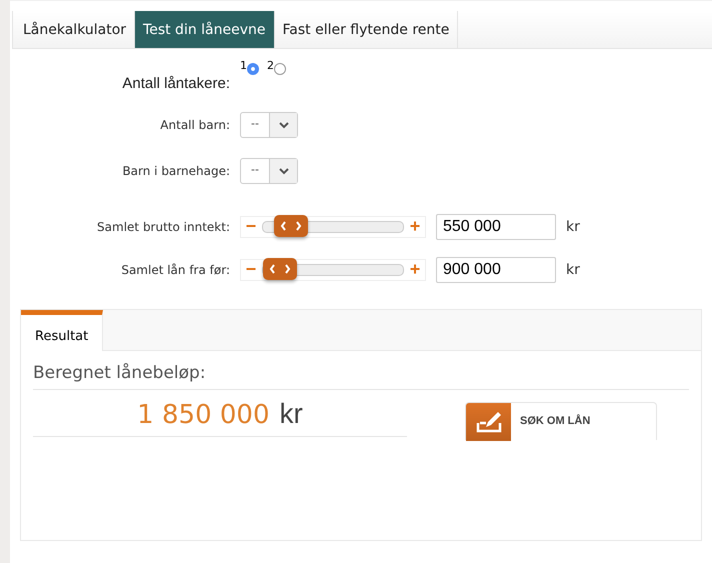 The image size is (712, 563). I want to click on tab: Fast eller flytende rente, so click(366, 29).